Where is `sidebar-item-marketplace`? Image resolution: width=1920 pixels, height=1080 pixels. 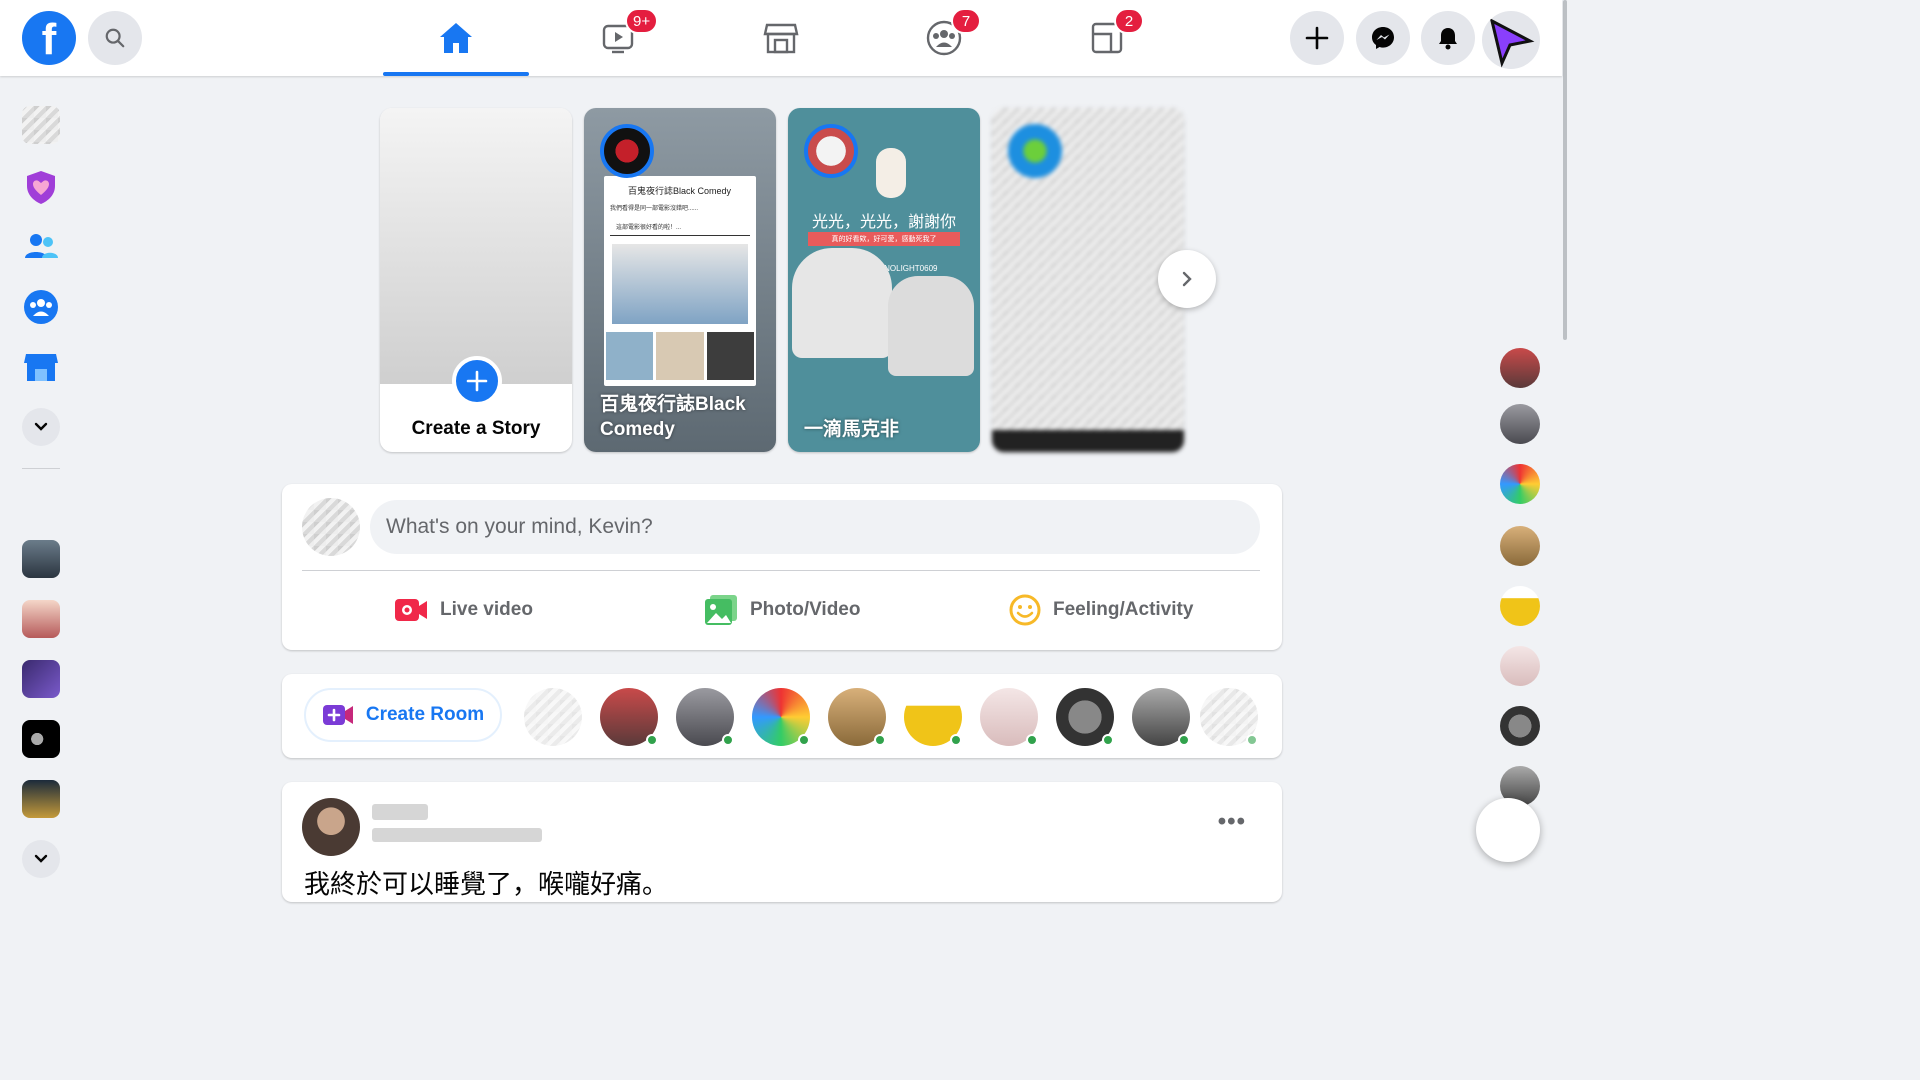
sidebar-item-marketplace is located at coordinates (41, 367).